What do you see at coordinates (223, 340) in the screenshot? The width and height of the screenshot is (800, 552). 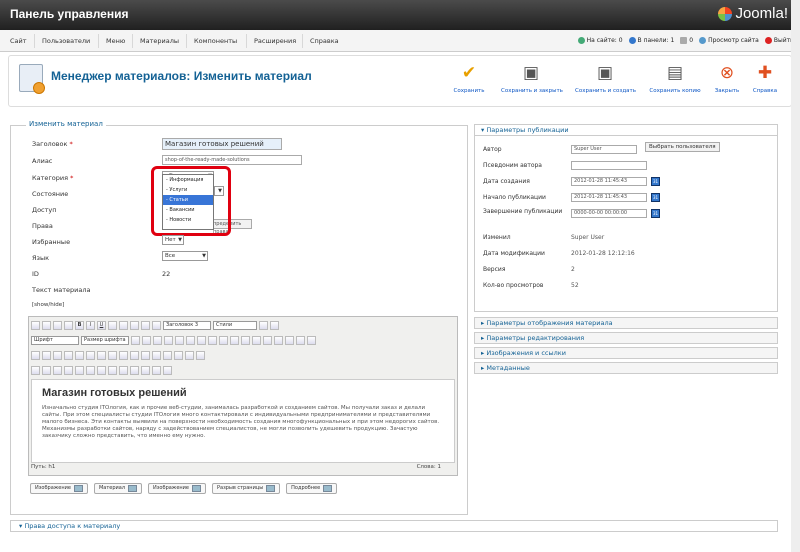 I see `list-bullets-icon` at bounding box center [223, 340].